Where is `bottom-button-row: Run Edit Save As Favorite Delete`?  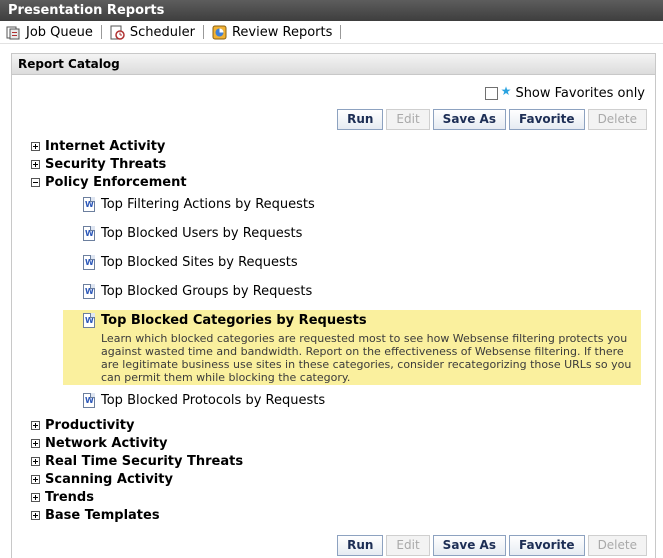 bottom-button-row: Run Edit Save As Favorite Delete is located at coordinates (492, 545).